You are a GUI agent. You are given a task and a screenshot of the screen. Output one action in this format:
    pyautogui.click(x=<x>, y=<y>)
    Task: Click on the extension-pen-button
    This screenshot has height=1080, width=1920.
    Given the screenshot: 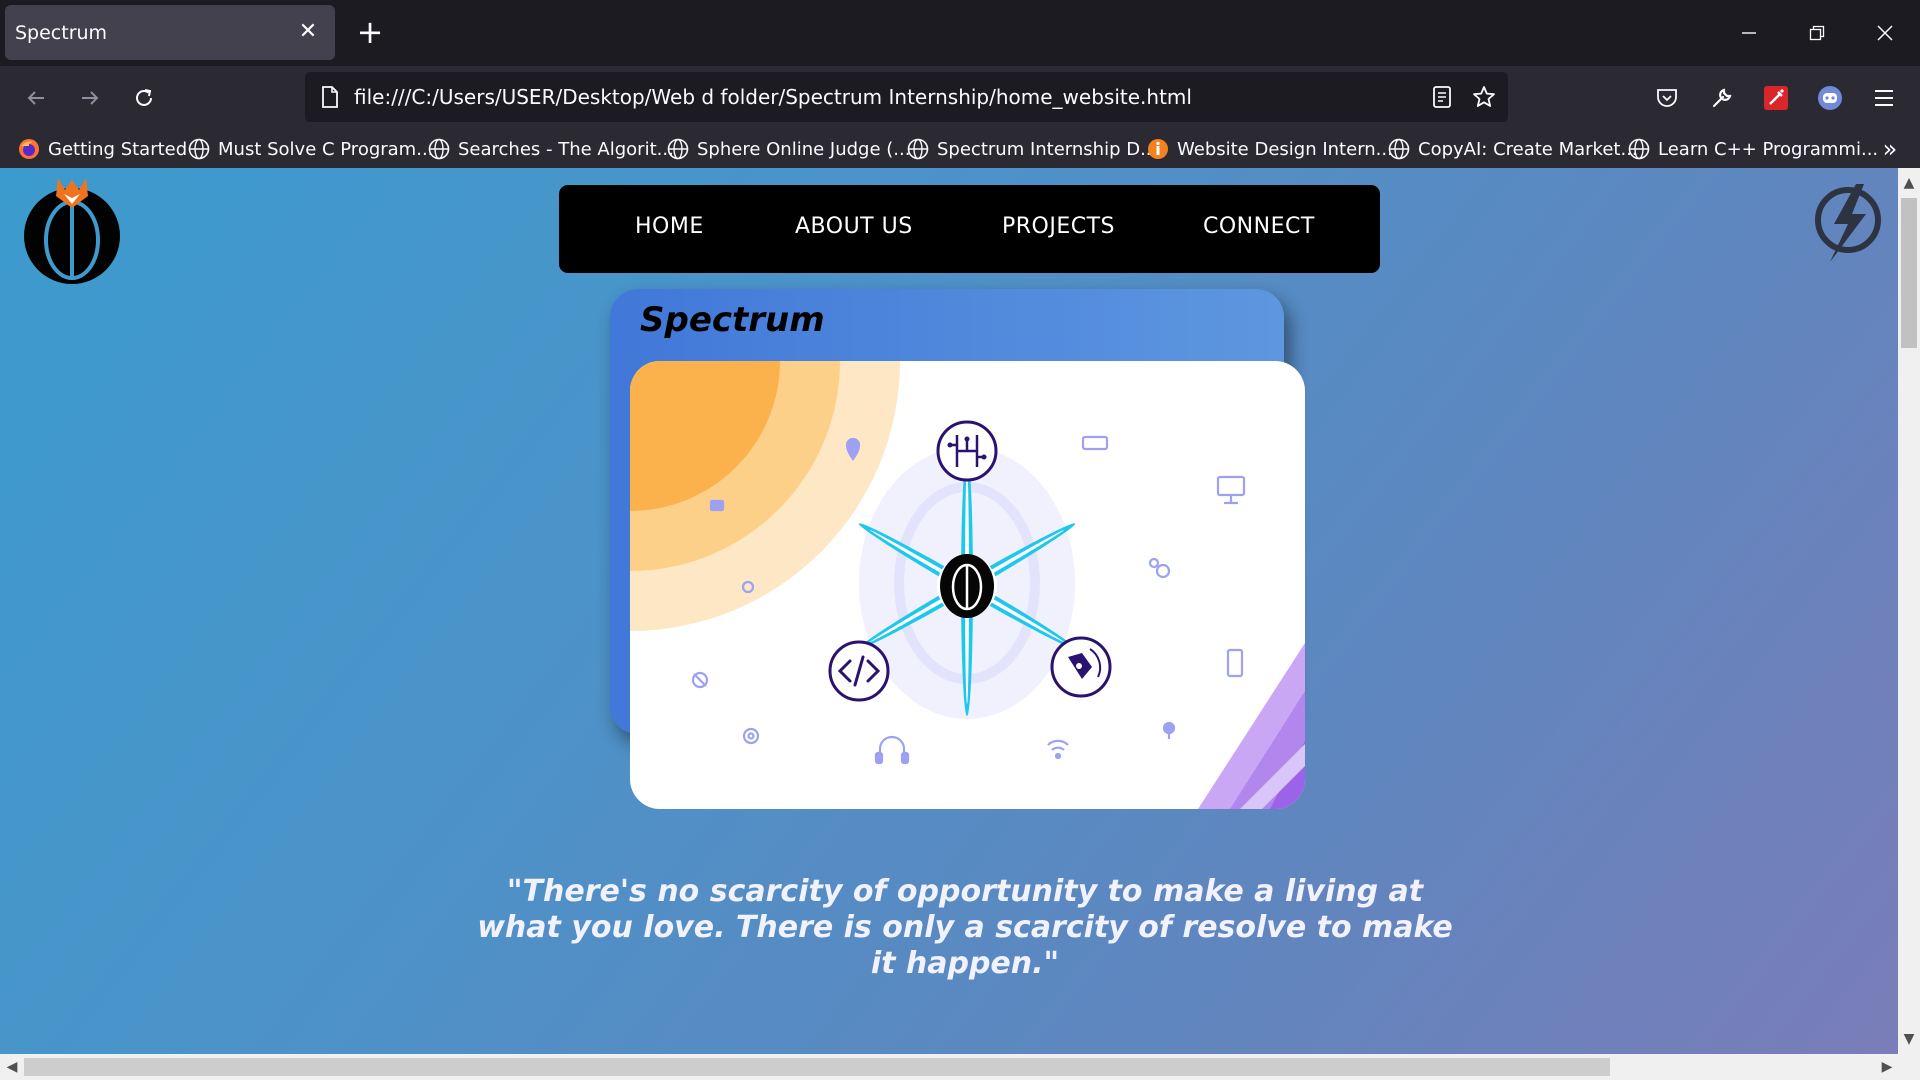 What is the action you would take?
    pyautogui.click(x=1776, y=98)
    